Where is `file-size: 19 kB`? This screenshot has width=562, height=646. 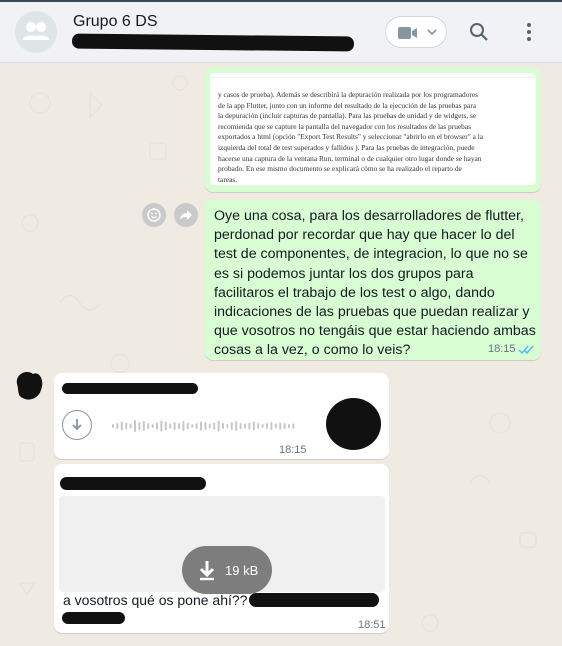
file-size: 19 kB is located at coordinates (242, 570).